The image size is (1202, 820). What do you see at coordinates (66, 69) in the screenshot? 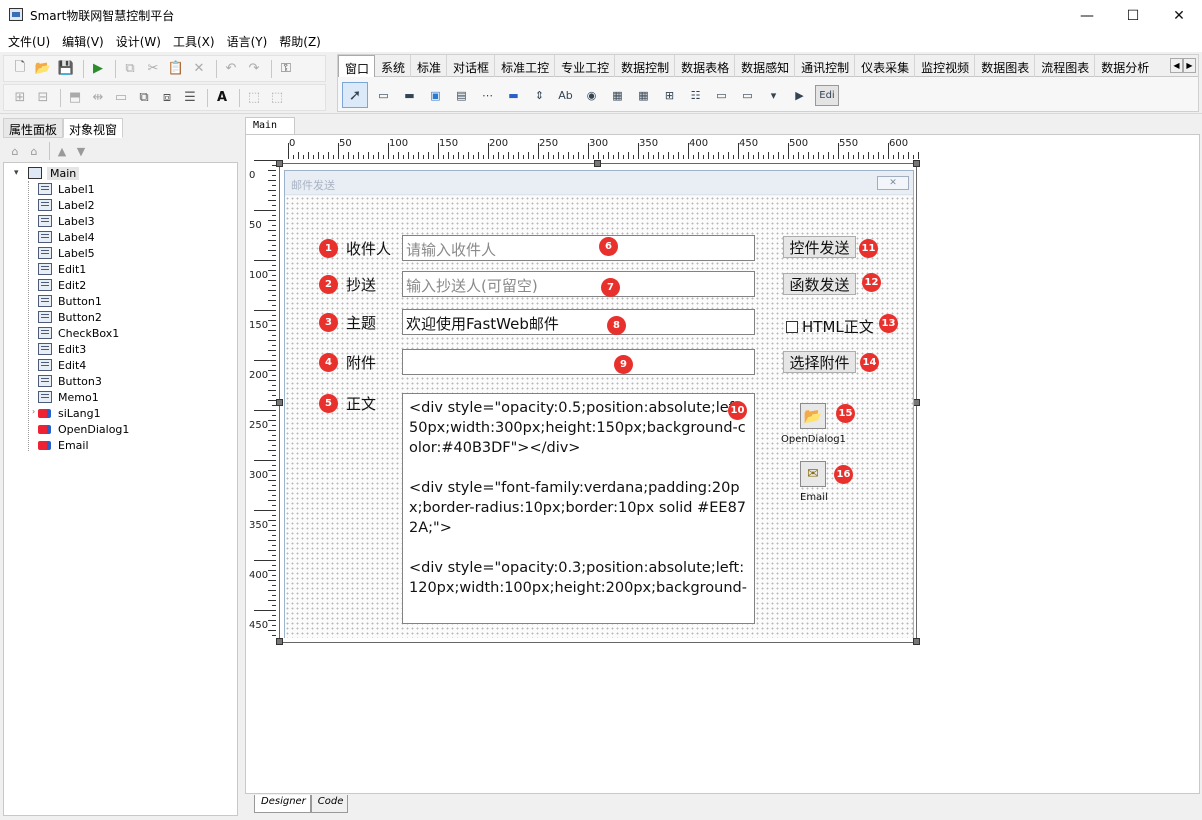
I see `save-icon: 💾` at bounding box center [66, 69].